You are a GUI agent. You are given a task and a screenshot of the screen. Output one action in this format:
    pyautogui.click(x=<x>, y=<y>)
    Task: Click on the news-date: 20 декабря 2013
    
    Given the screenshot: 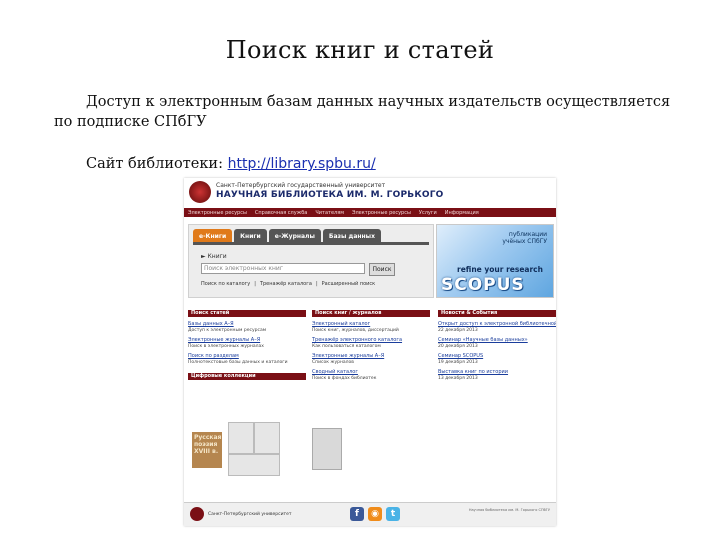 What is the action you would take?
    pyautogui.click(x=458, y=346)
    